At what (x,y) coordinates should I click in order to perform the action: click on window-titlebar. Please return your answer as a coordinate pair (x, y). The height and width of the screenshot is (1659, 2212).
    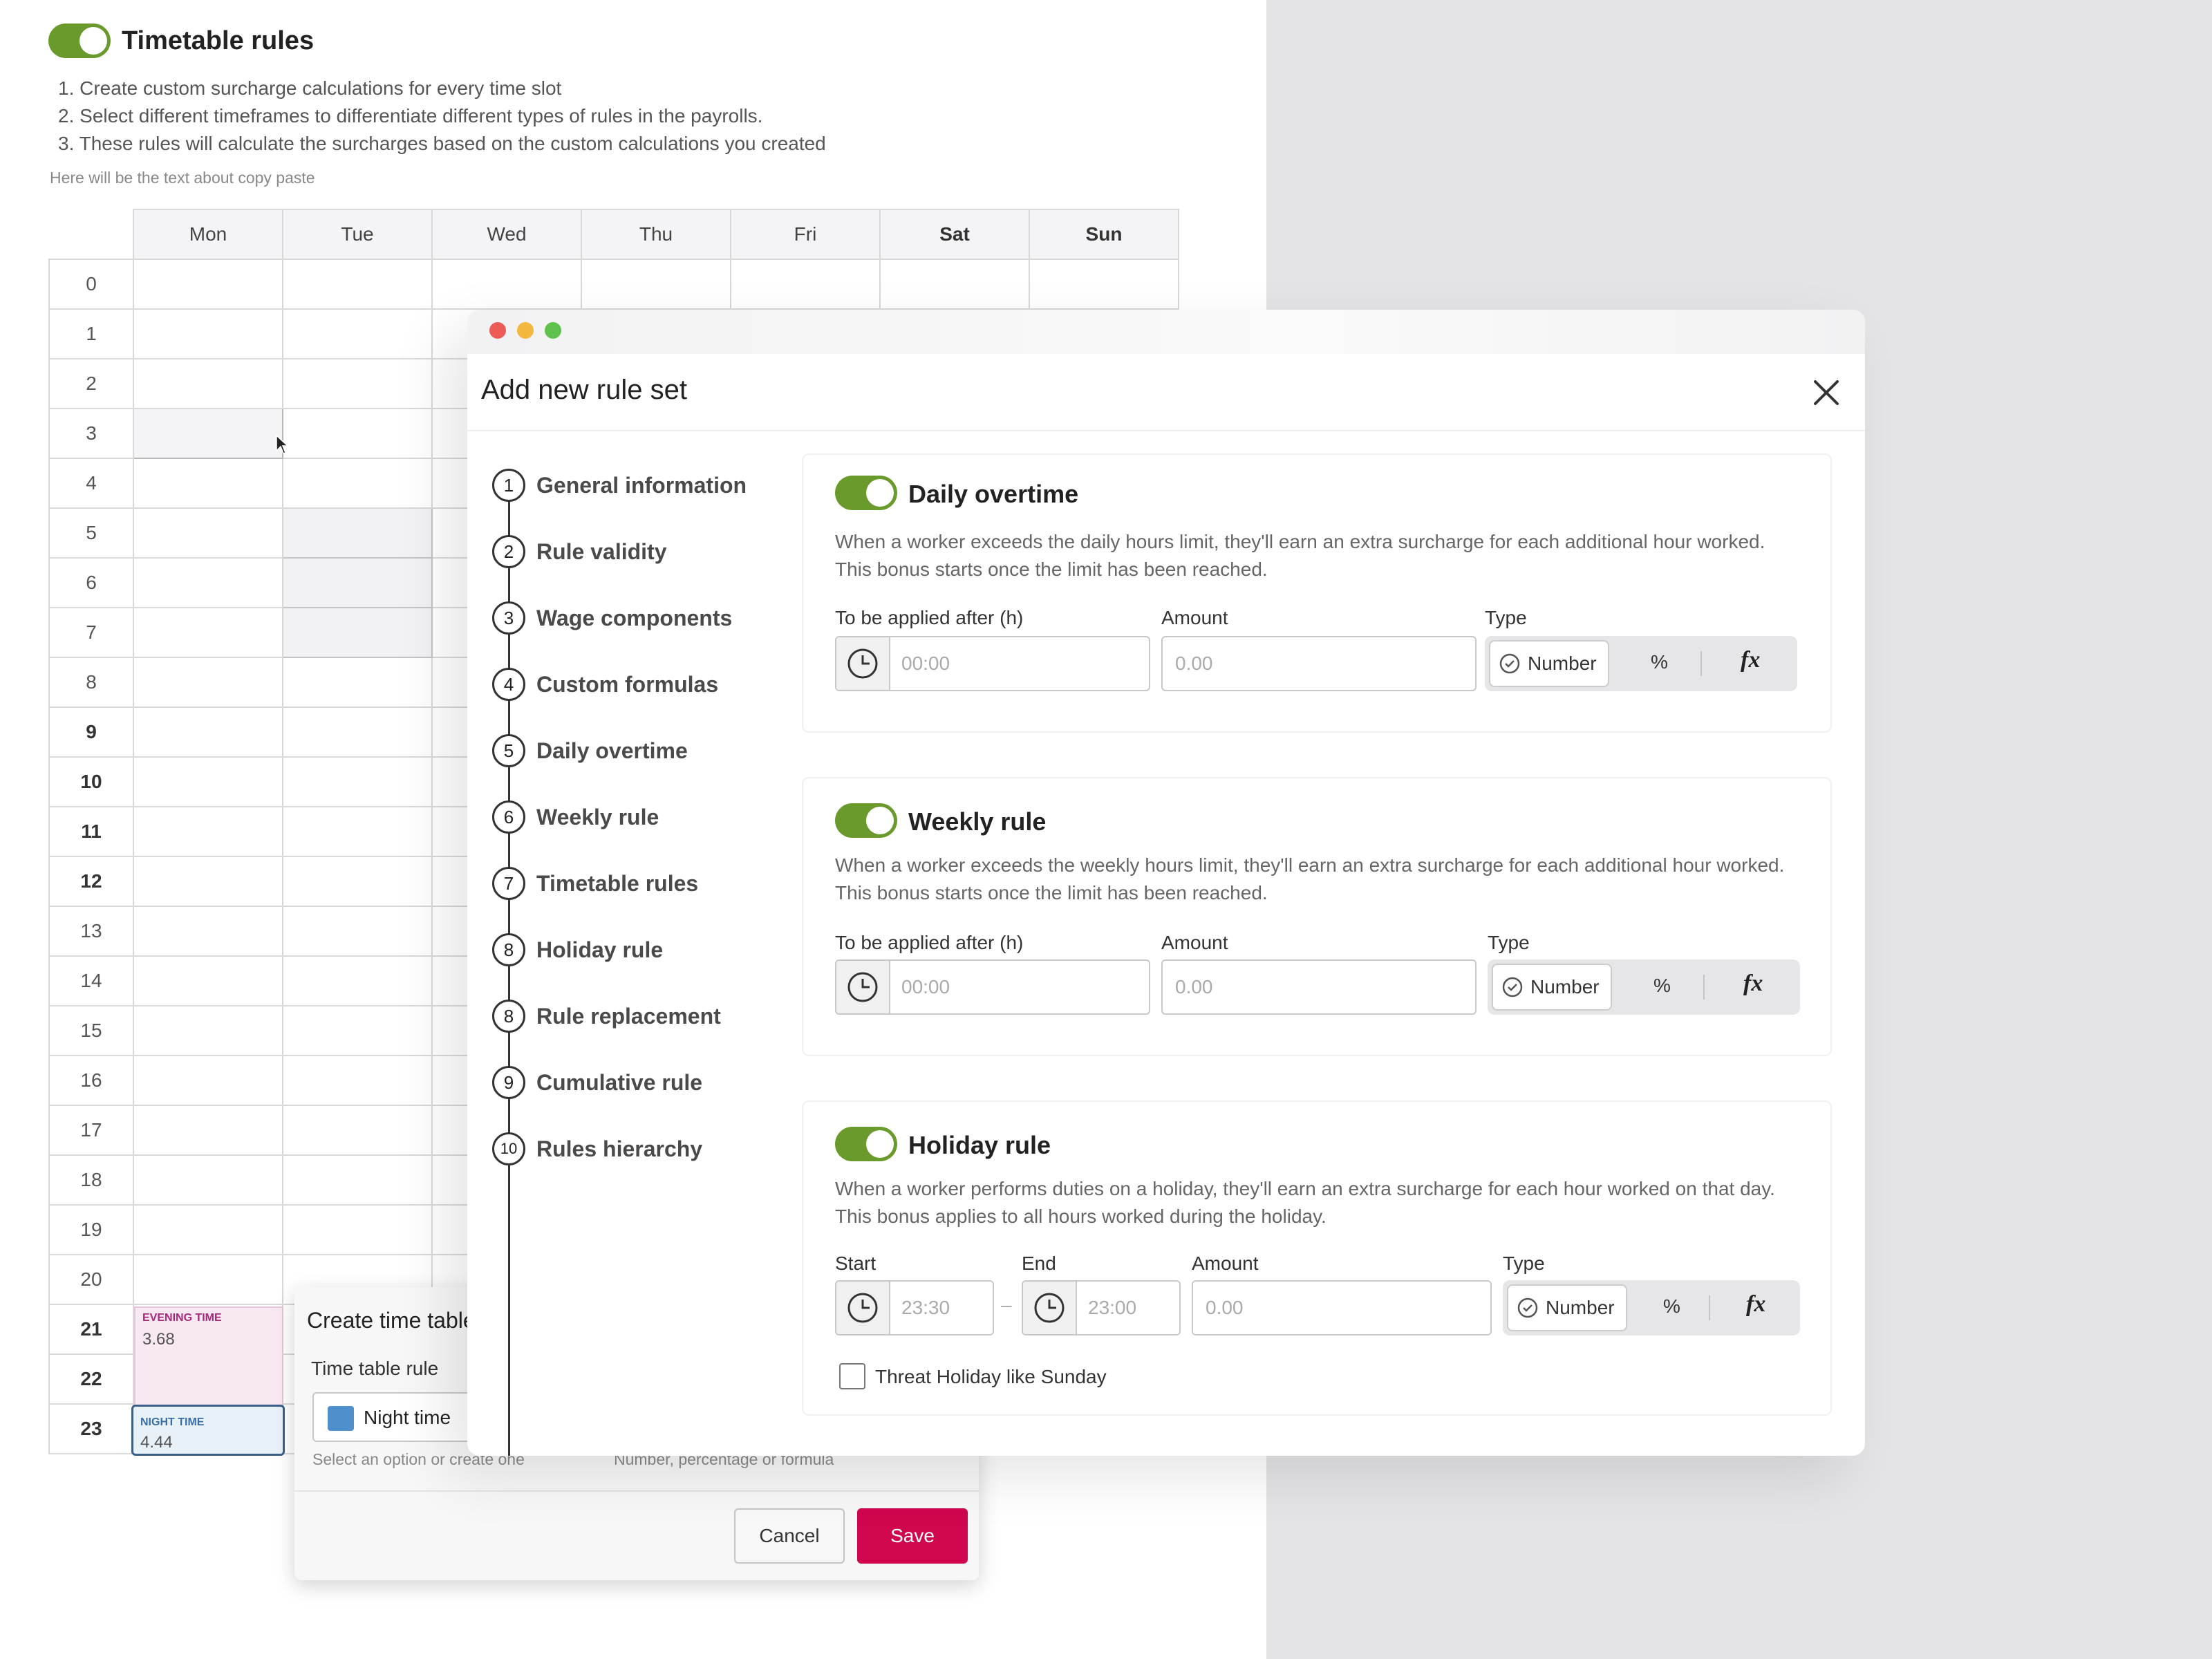
    Looking at the image, I should click on (1166, 332).